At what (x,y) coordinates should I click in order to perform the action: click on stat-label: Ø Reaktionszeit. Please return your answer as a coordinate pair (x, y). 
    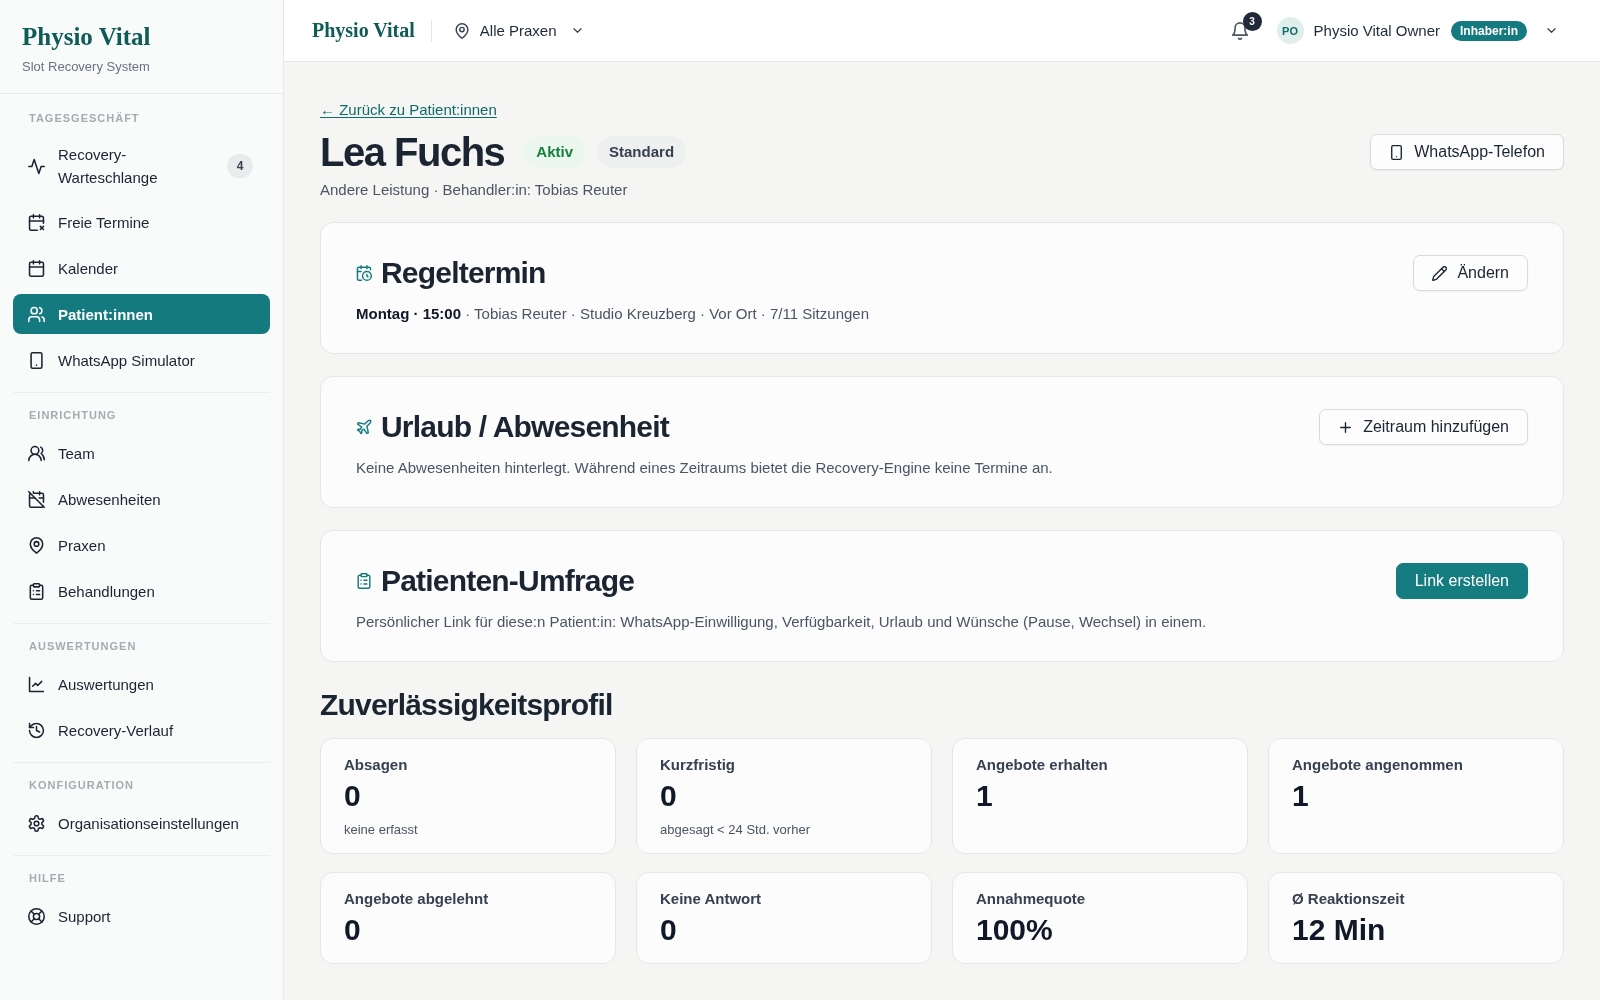
    Looking at the image, I should click on (1349, 899).